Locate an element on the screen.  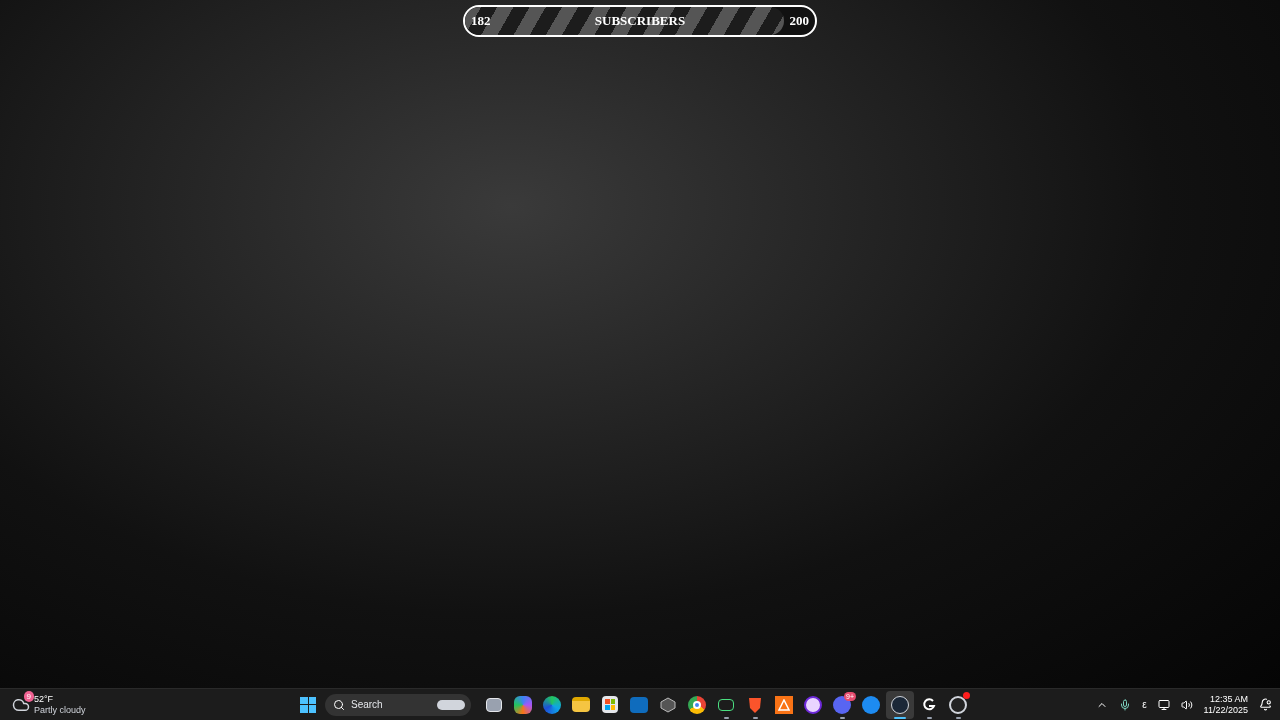
windows-start-icon is located at coordinates (308, 704).